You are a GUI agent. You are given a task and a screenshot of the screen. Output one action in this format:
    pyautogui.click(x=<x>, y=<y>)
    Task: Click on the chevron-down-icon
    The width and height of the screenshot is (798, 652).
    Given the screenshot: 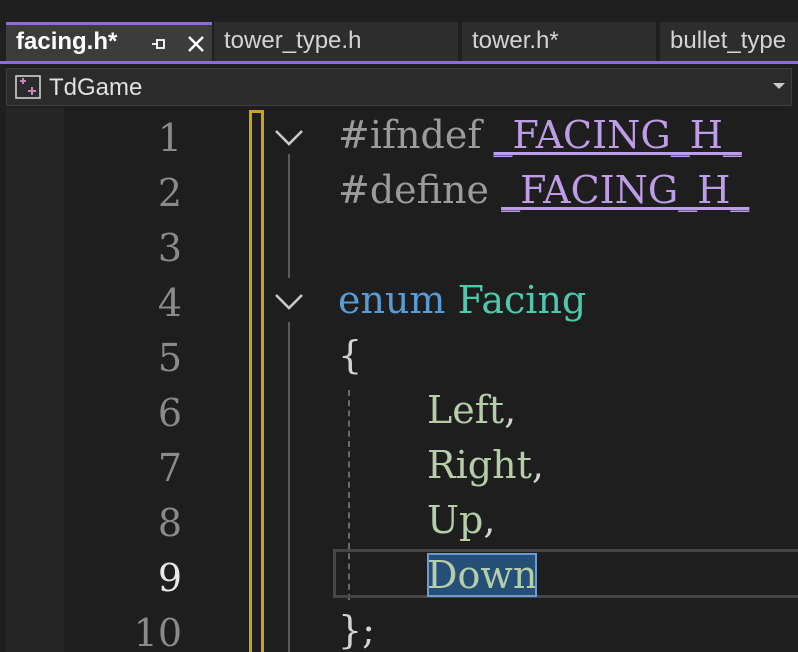 What is the action you would take?
    pyautogui.click(x=779, y=86)
    